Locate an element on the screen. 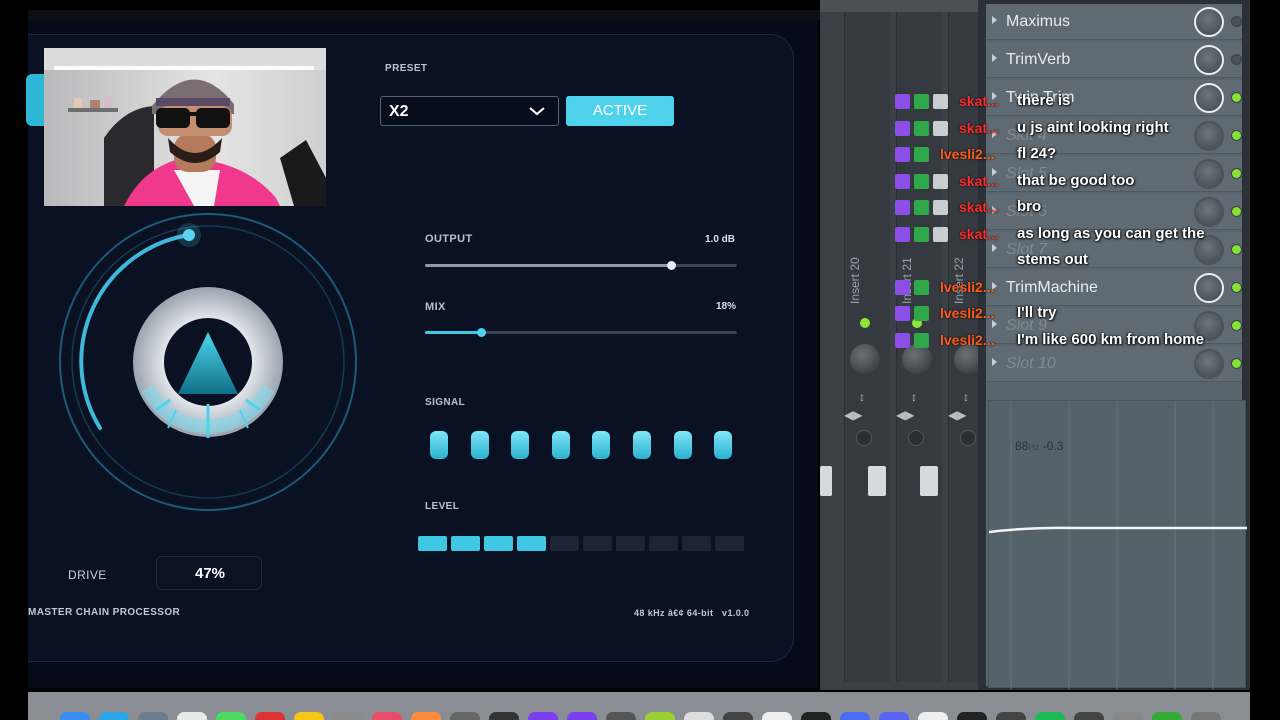  mixer-app-icon is located at coordinates (270, 716).